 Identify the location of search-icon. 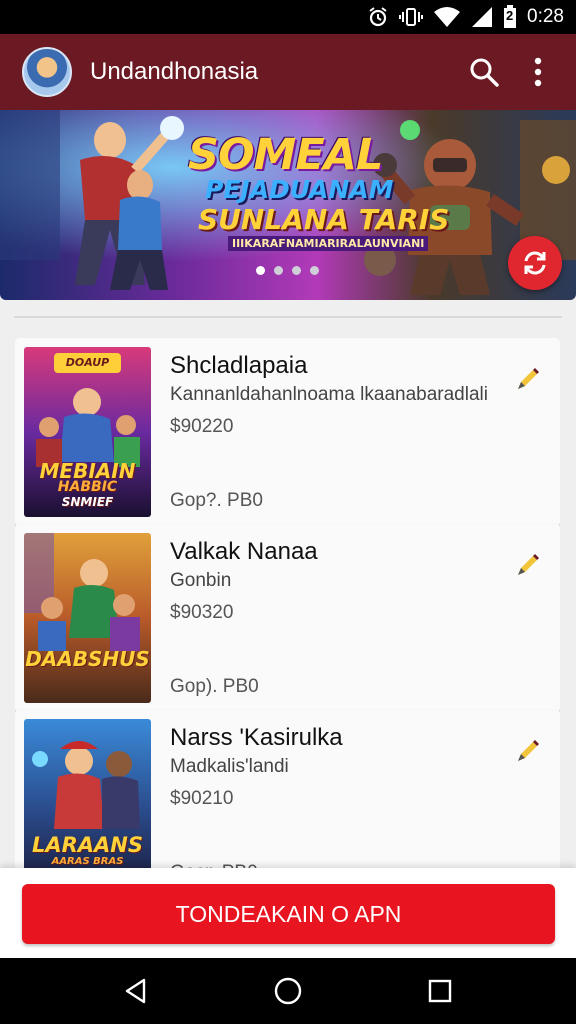
(484, 72).